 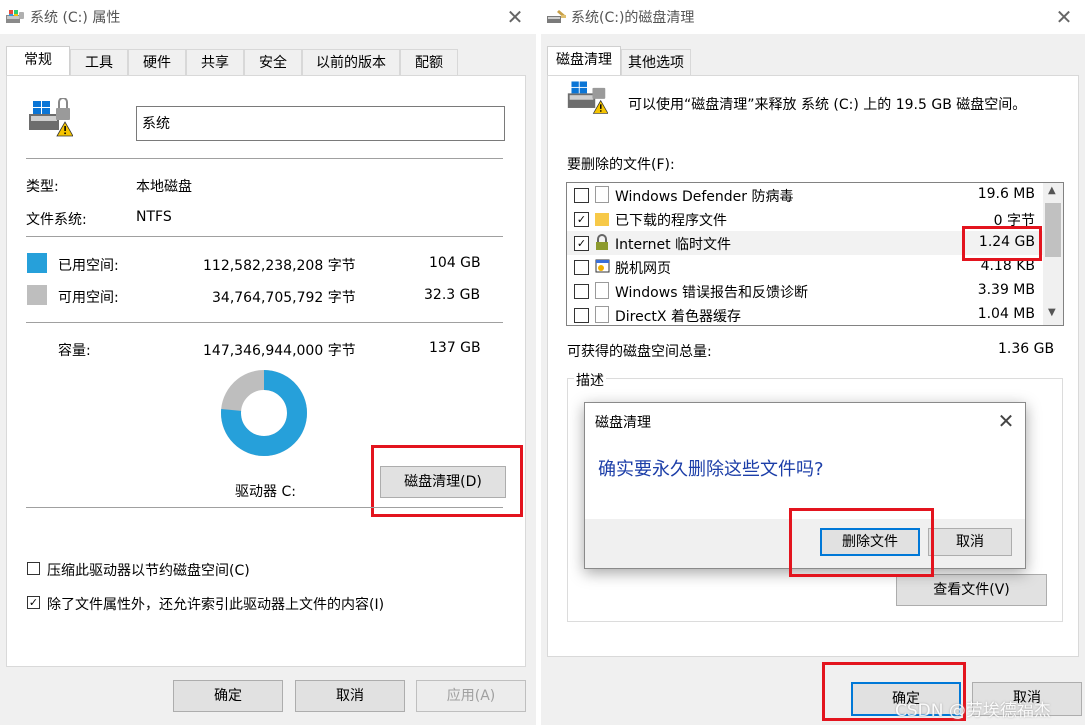 What do you see at coordinates (812, 60) in the screenshot?
I see `cleanup-tabs: 磁盘清理 其他选项` at bounding box center [812, 60].